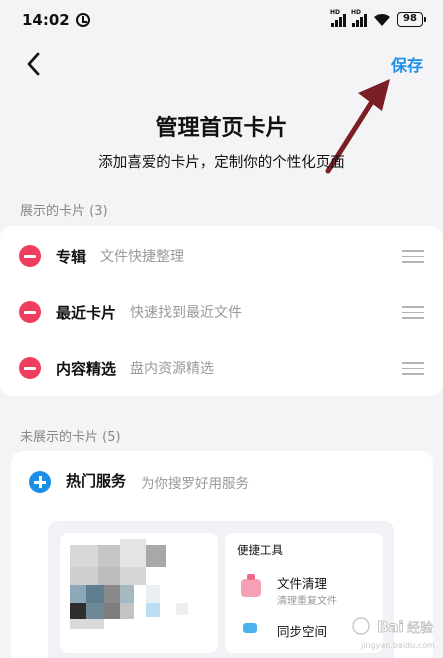 This screenshot has height=658, width=443. Describe the element at coordinates (64, 211) in the screenshot. I see `shown-section-title: 展示的卡片 (3)` at that location.